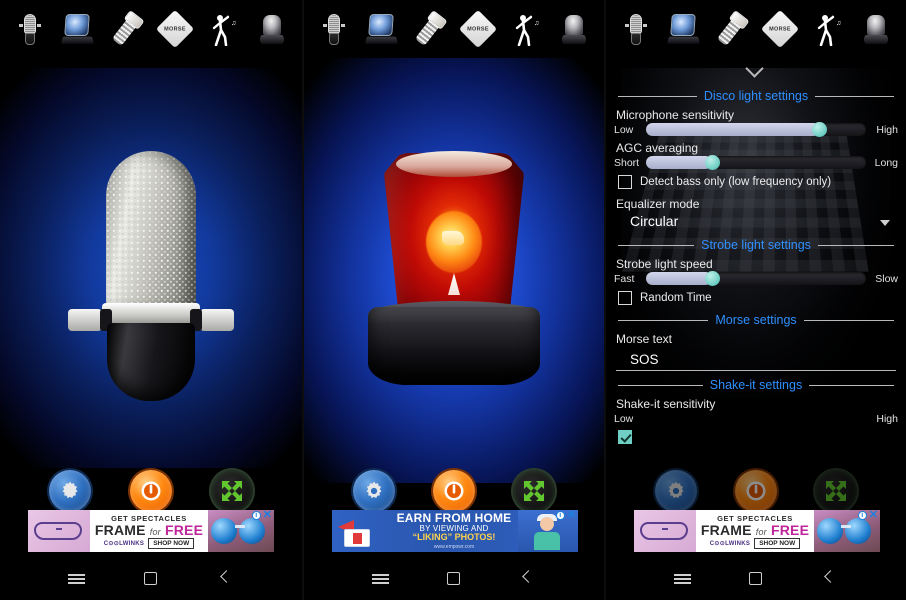 This screenshot has width=906, height=600. Describe the element at coordinates (756, 320) in the screenshot. I see `section-title-morse: Morse settings` at that location.